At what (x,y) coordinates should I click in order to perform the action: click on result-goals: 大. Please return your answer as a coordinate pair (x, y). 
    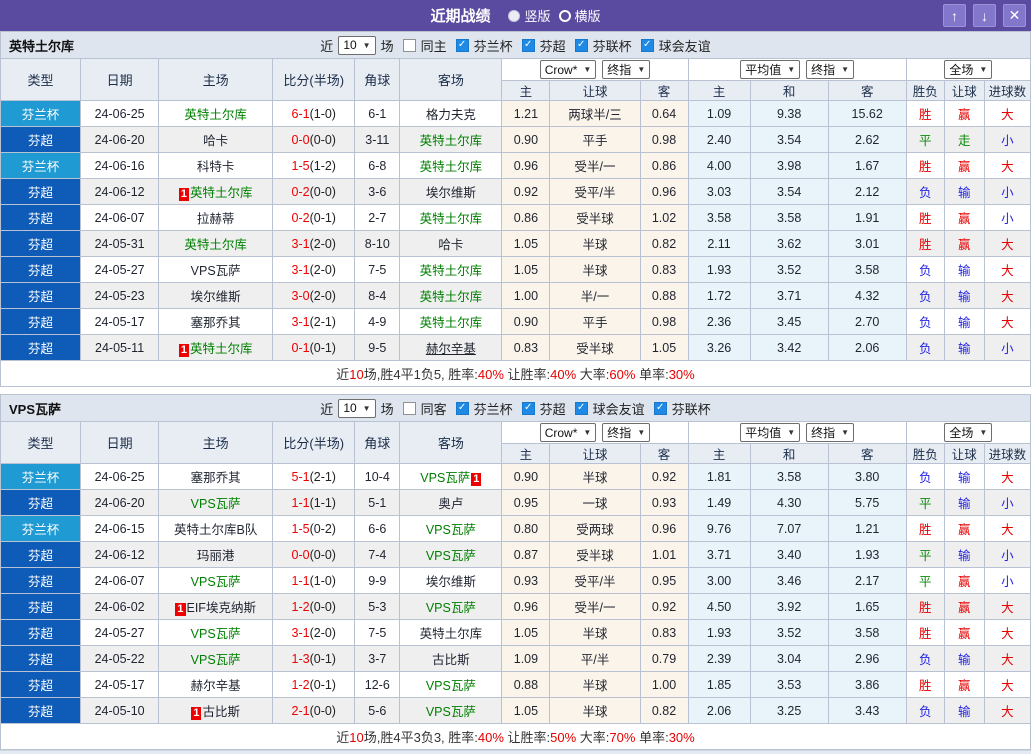
    Looking at the image, I should click on (1007, 606).